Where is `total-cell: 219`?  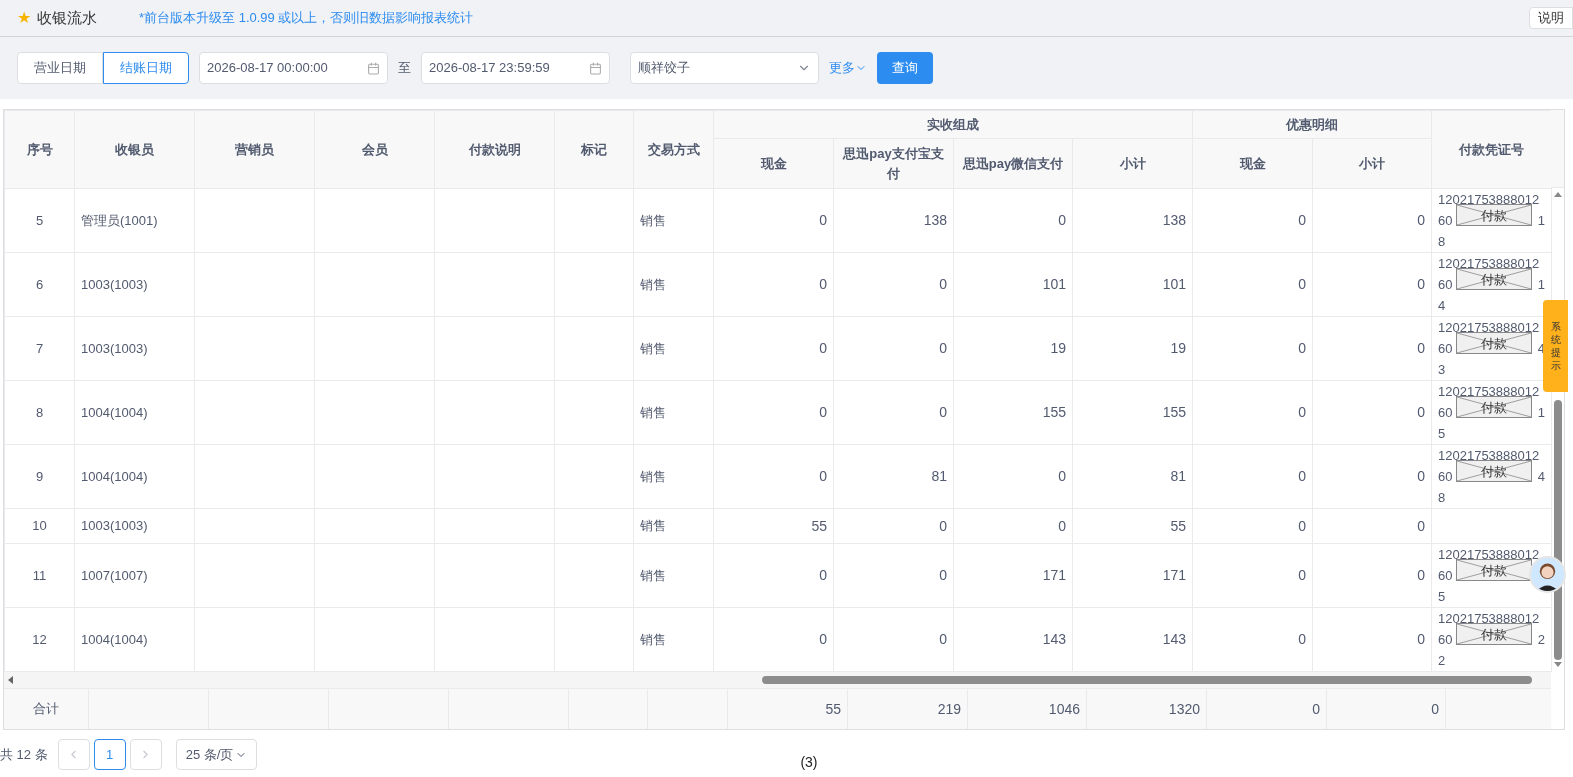 total-cell: 219 is located at coordinates (908, 709).